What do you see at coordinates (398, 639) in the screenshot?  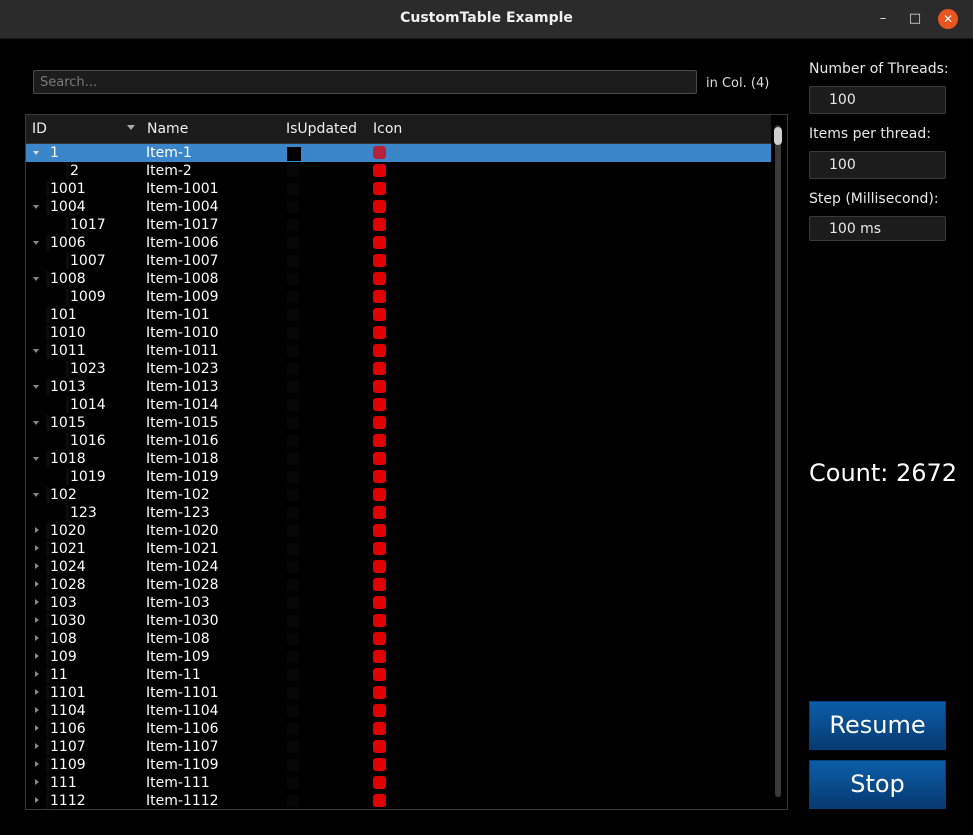 I see `tree-row: 108 Item-108` at bounding box center [398, 639].